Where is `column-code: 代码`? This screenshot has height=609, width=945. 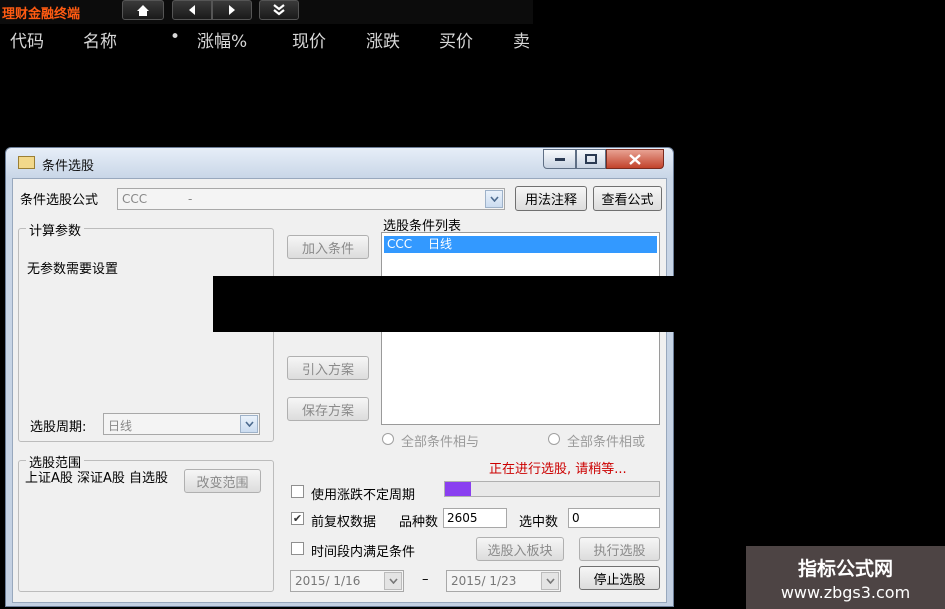 column-code: 代码 is located at coordinates (27, 39).